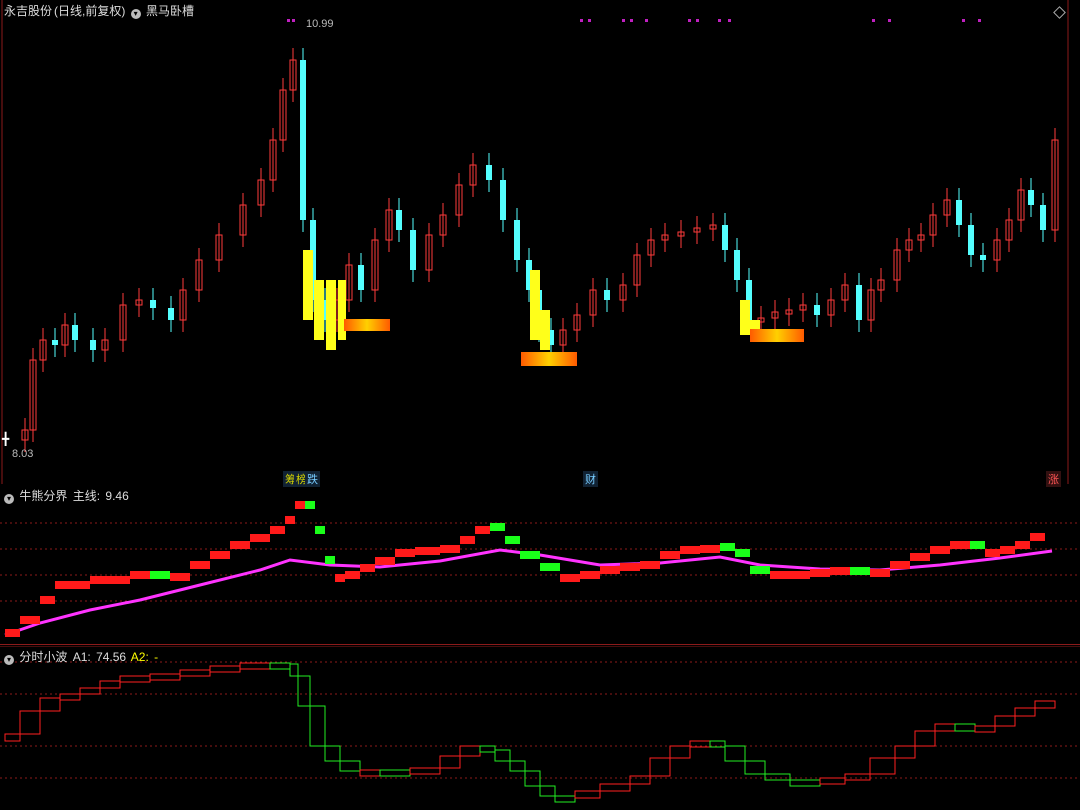 The width and height of the screenshot is (1080, 810). Describe the element at coordinates (67, 495) in the screenshot. I see `sub1-title: ▾ 牛熊分界 主线: 9.46` at that location.